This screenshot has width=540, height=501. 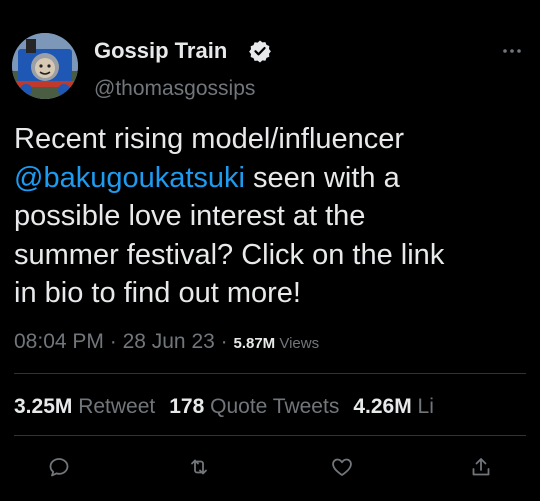 I want to click on avatar, so click(x=45, y=66).